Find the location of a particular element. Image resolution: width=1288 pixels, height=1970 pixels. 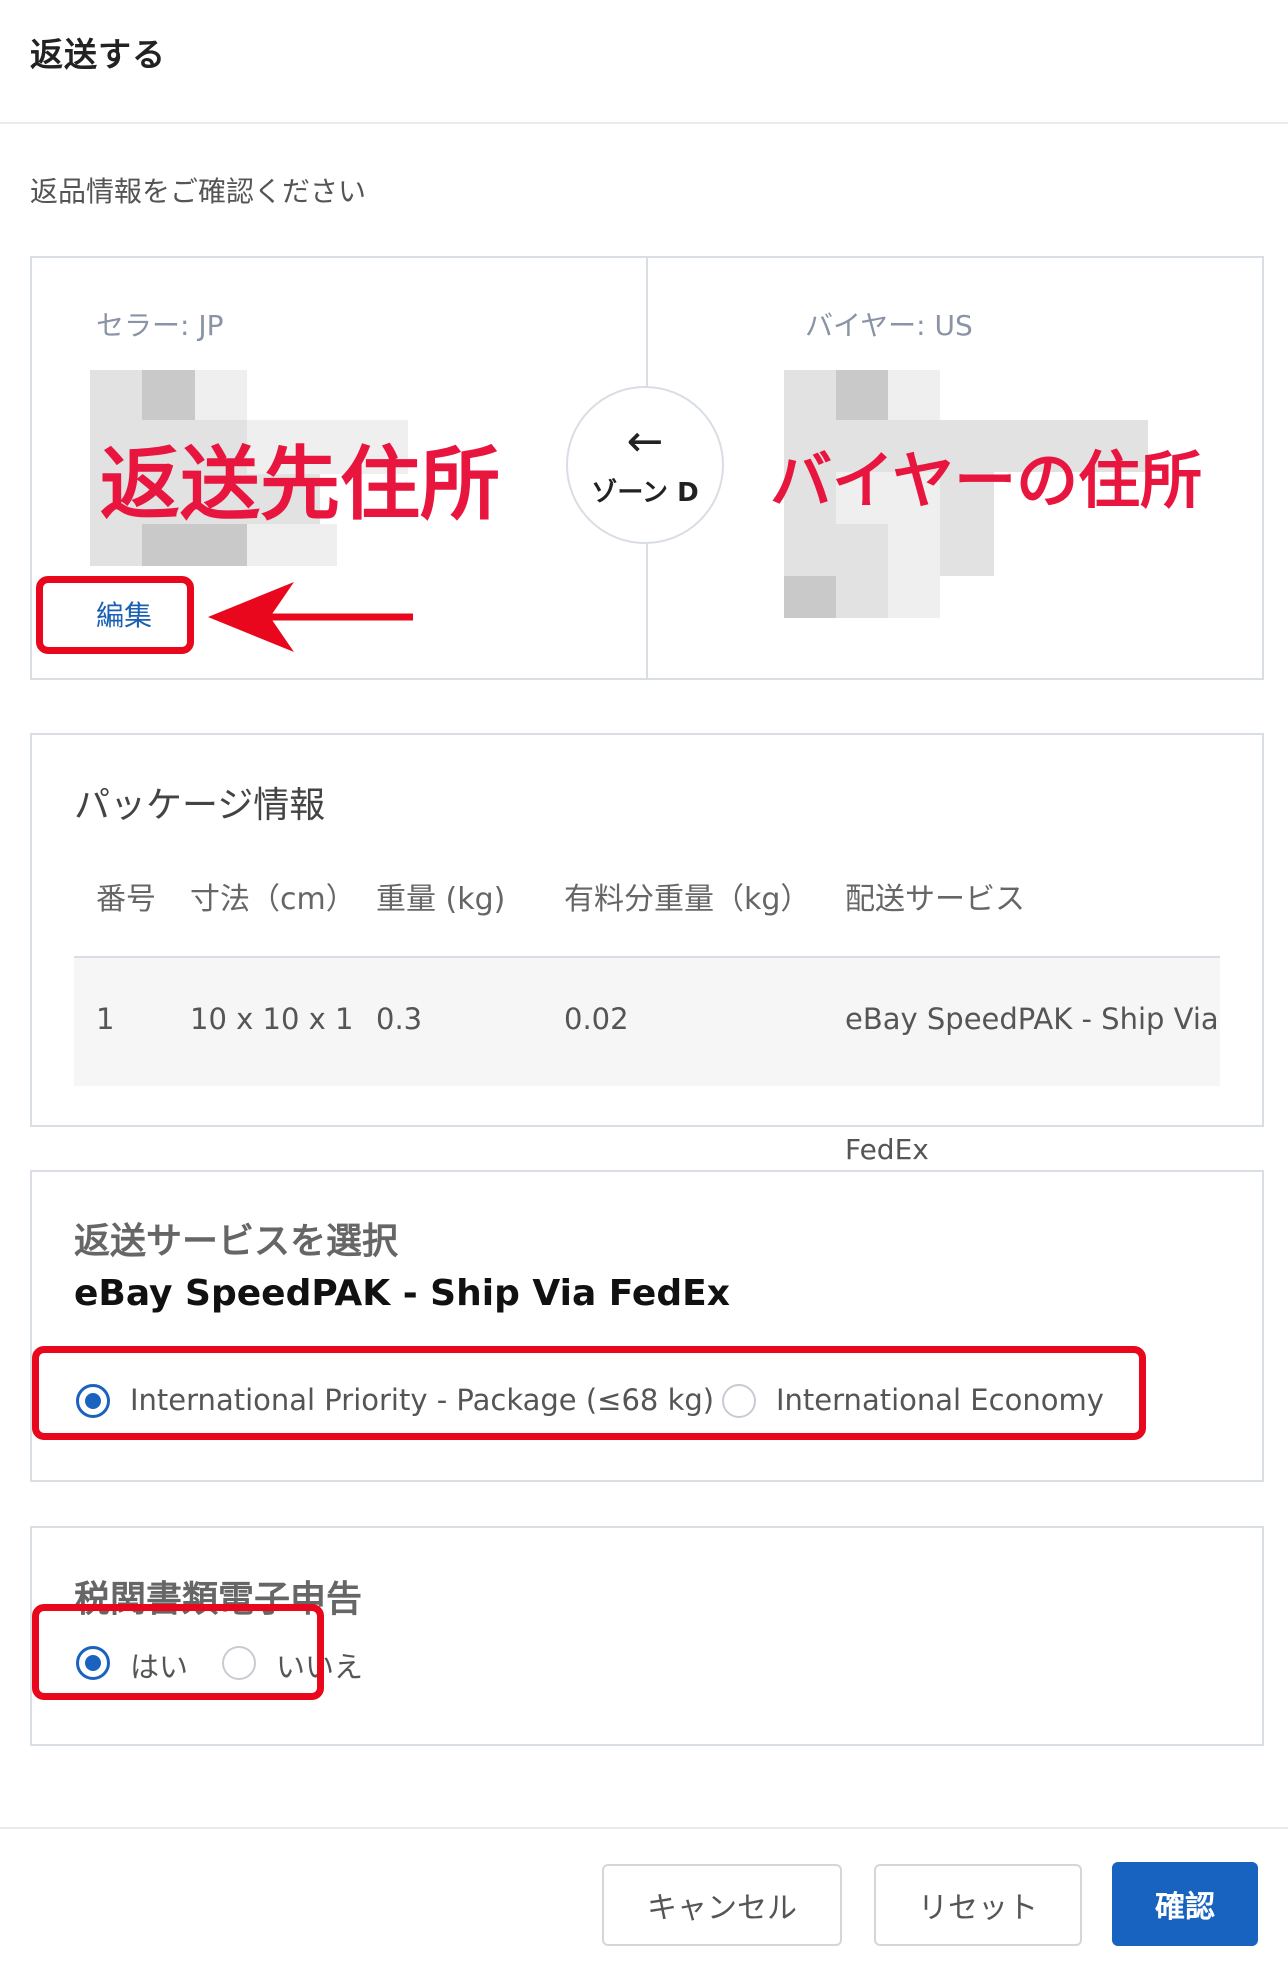

option-label-international-economy: International Economy is located at coordinates (940, 1400).